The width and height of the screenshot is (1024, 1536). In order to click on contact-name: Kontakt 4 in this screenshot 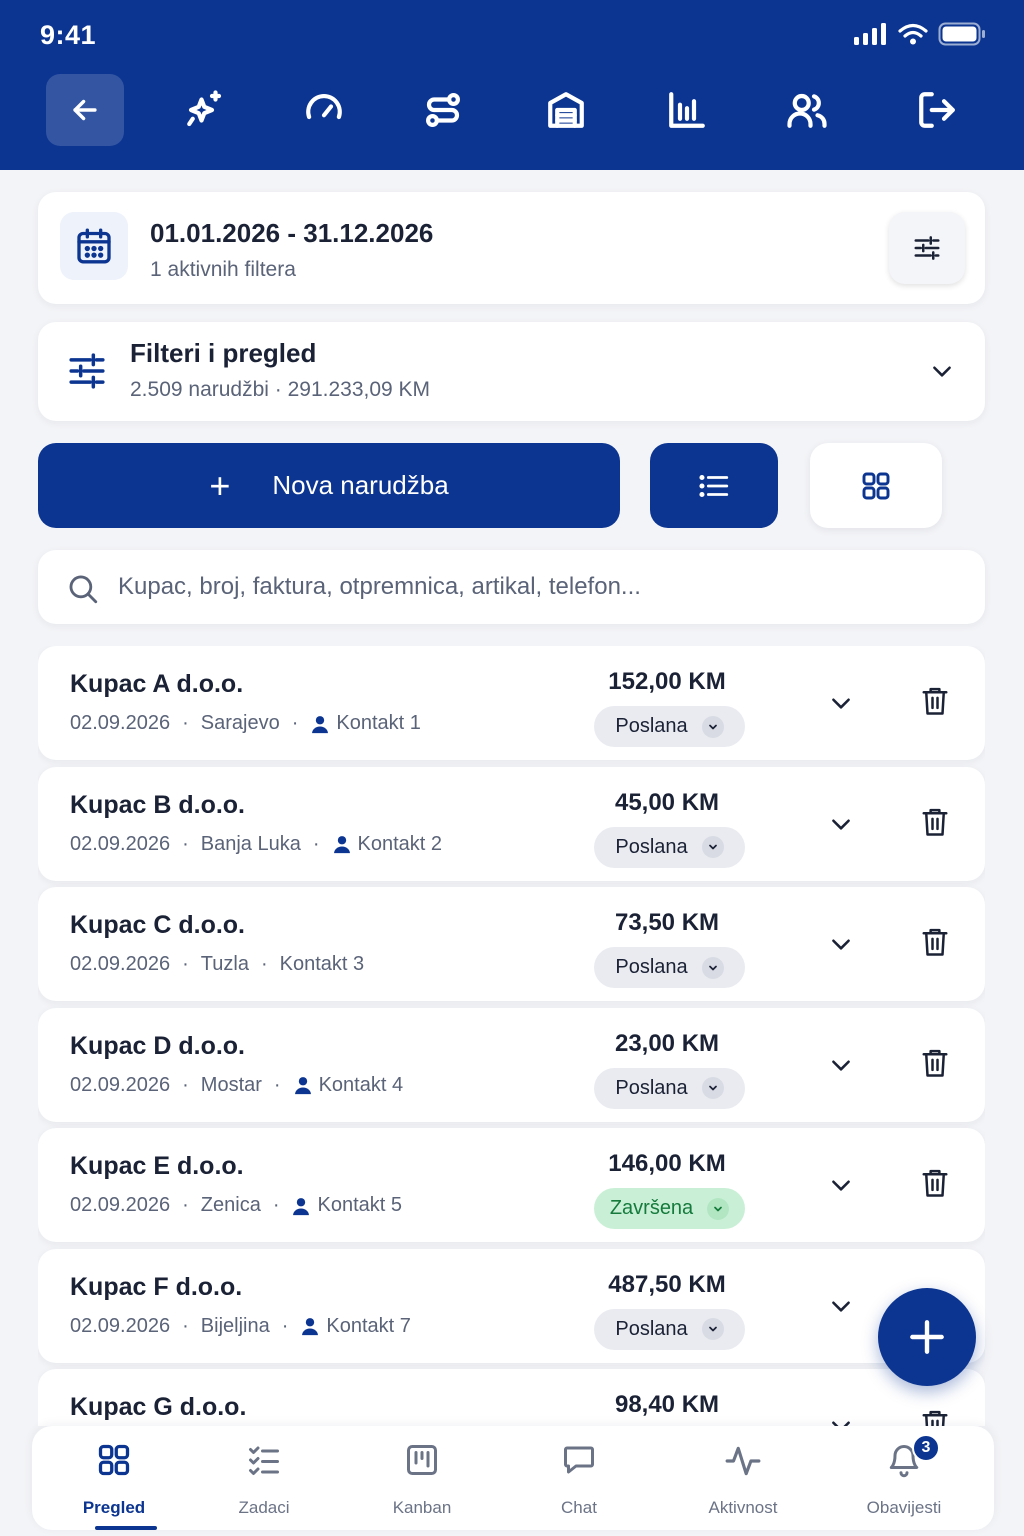, I will do `click(361, 1084)`.